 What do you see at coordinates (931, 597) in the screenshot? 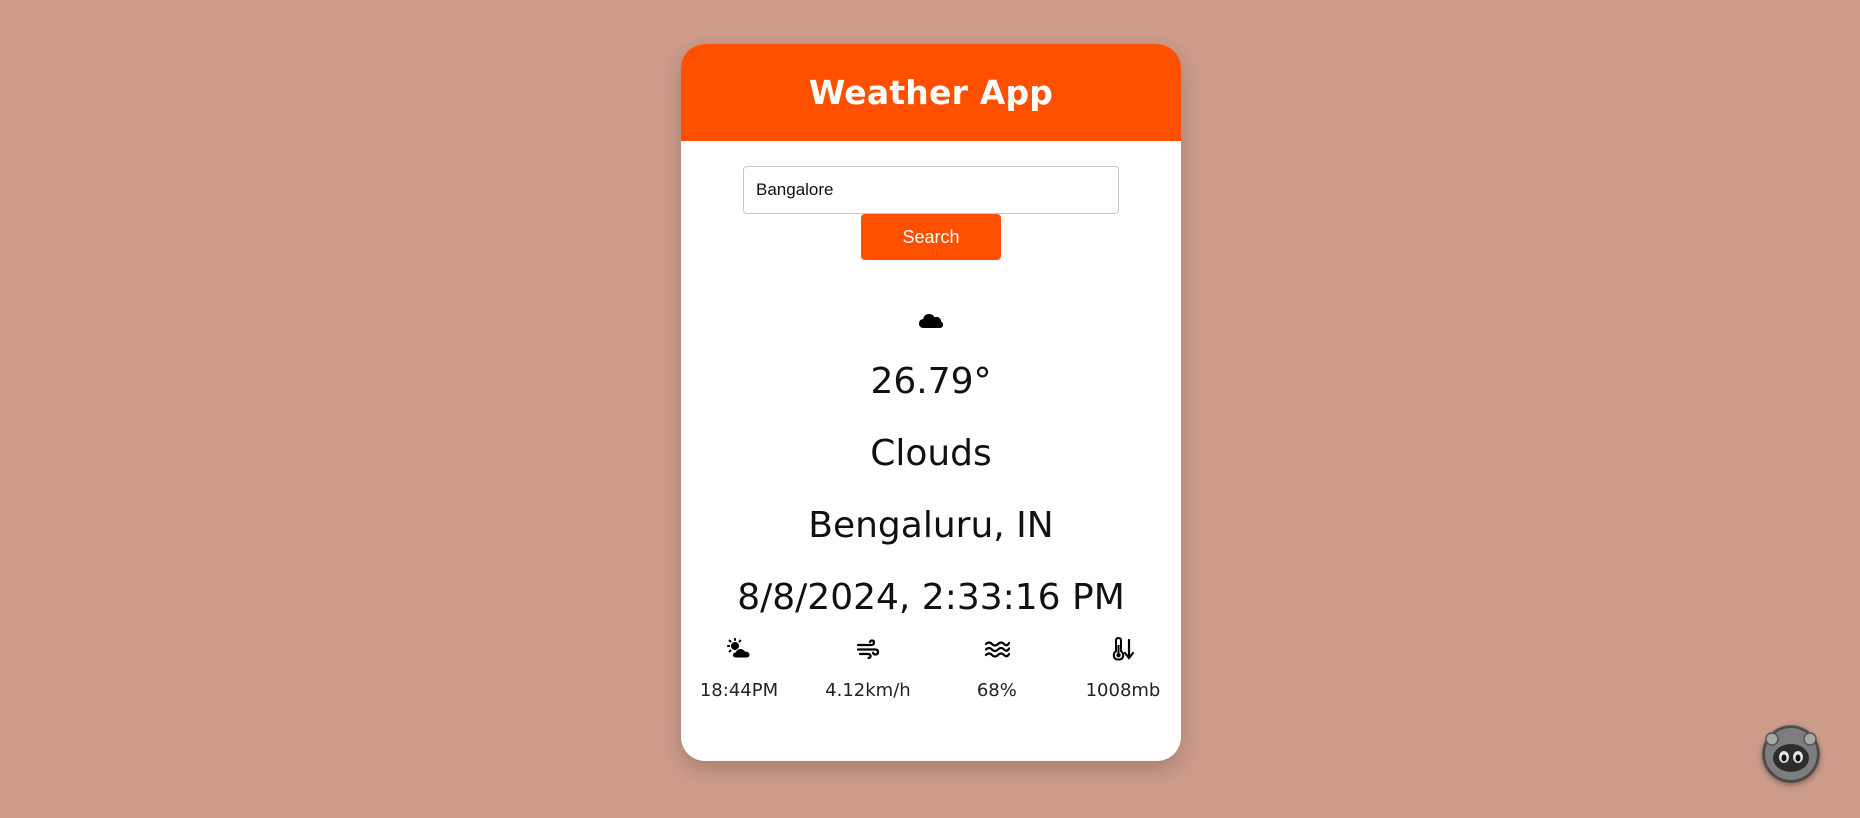
I see `date-time: 8/8/2024, 2:33:16 PM` at bounding box center [931, 597].